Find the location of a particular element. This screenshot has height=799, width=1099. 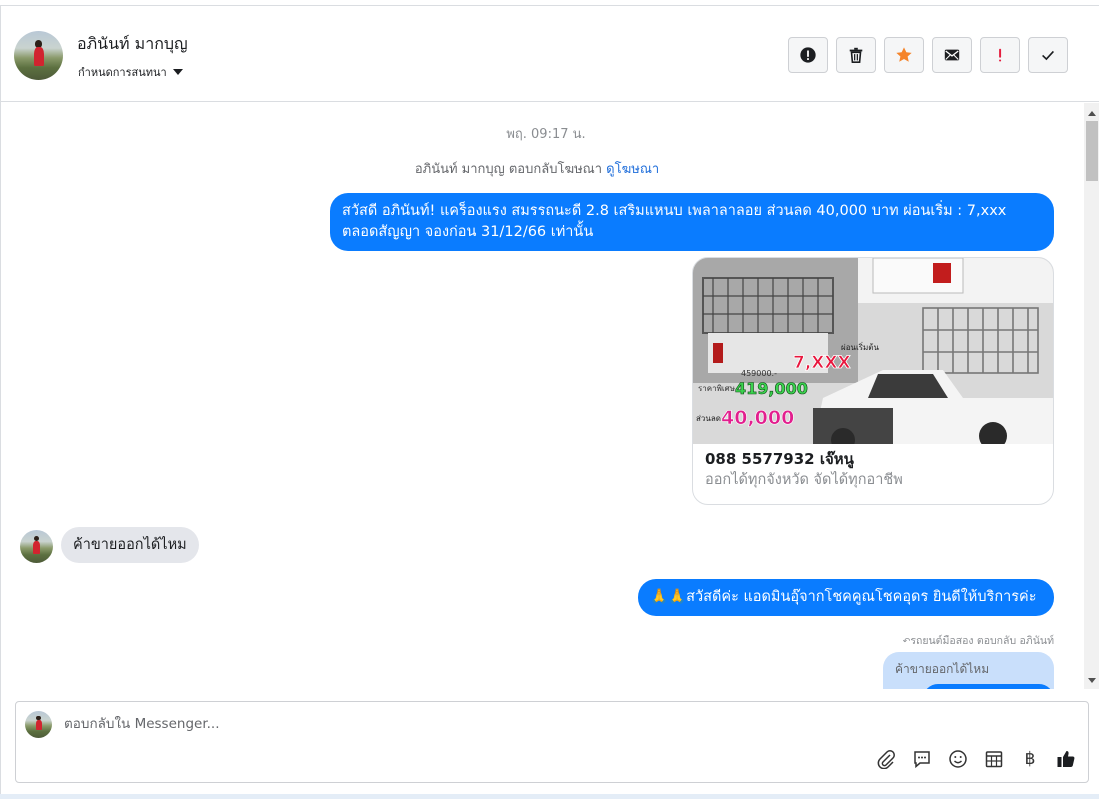

payment-button: ฿ is located at coordinates (1030, 759).